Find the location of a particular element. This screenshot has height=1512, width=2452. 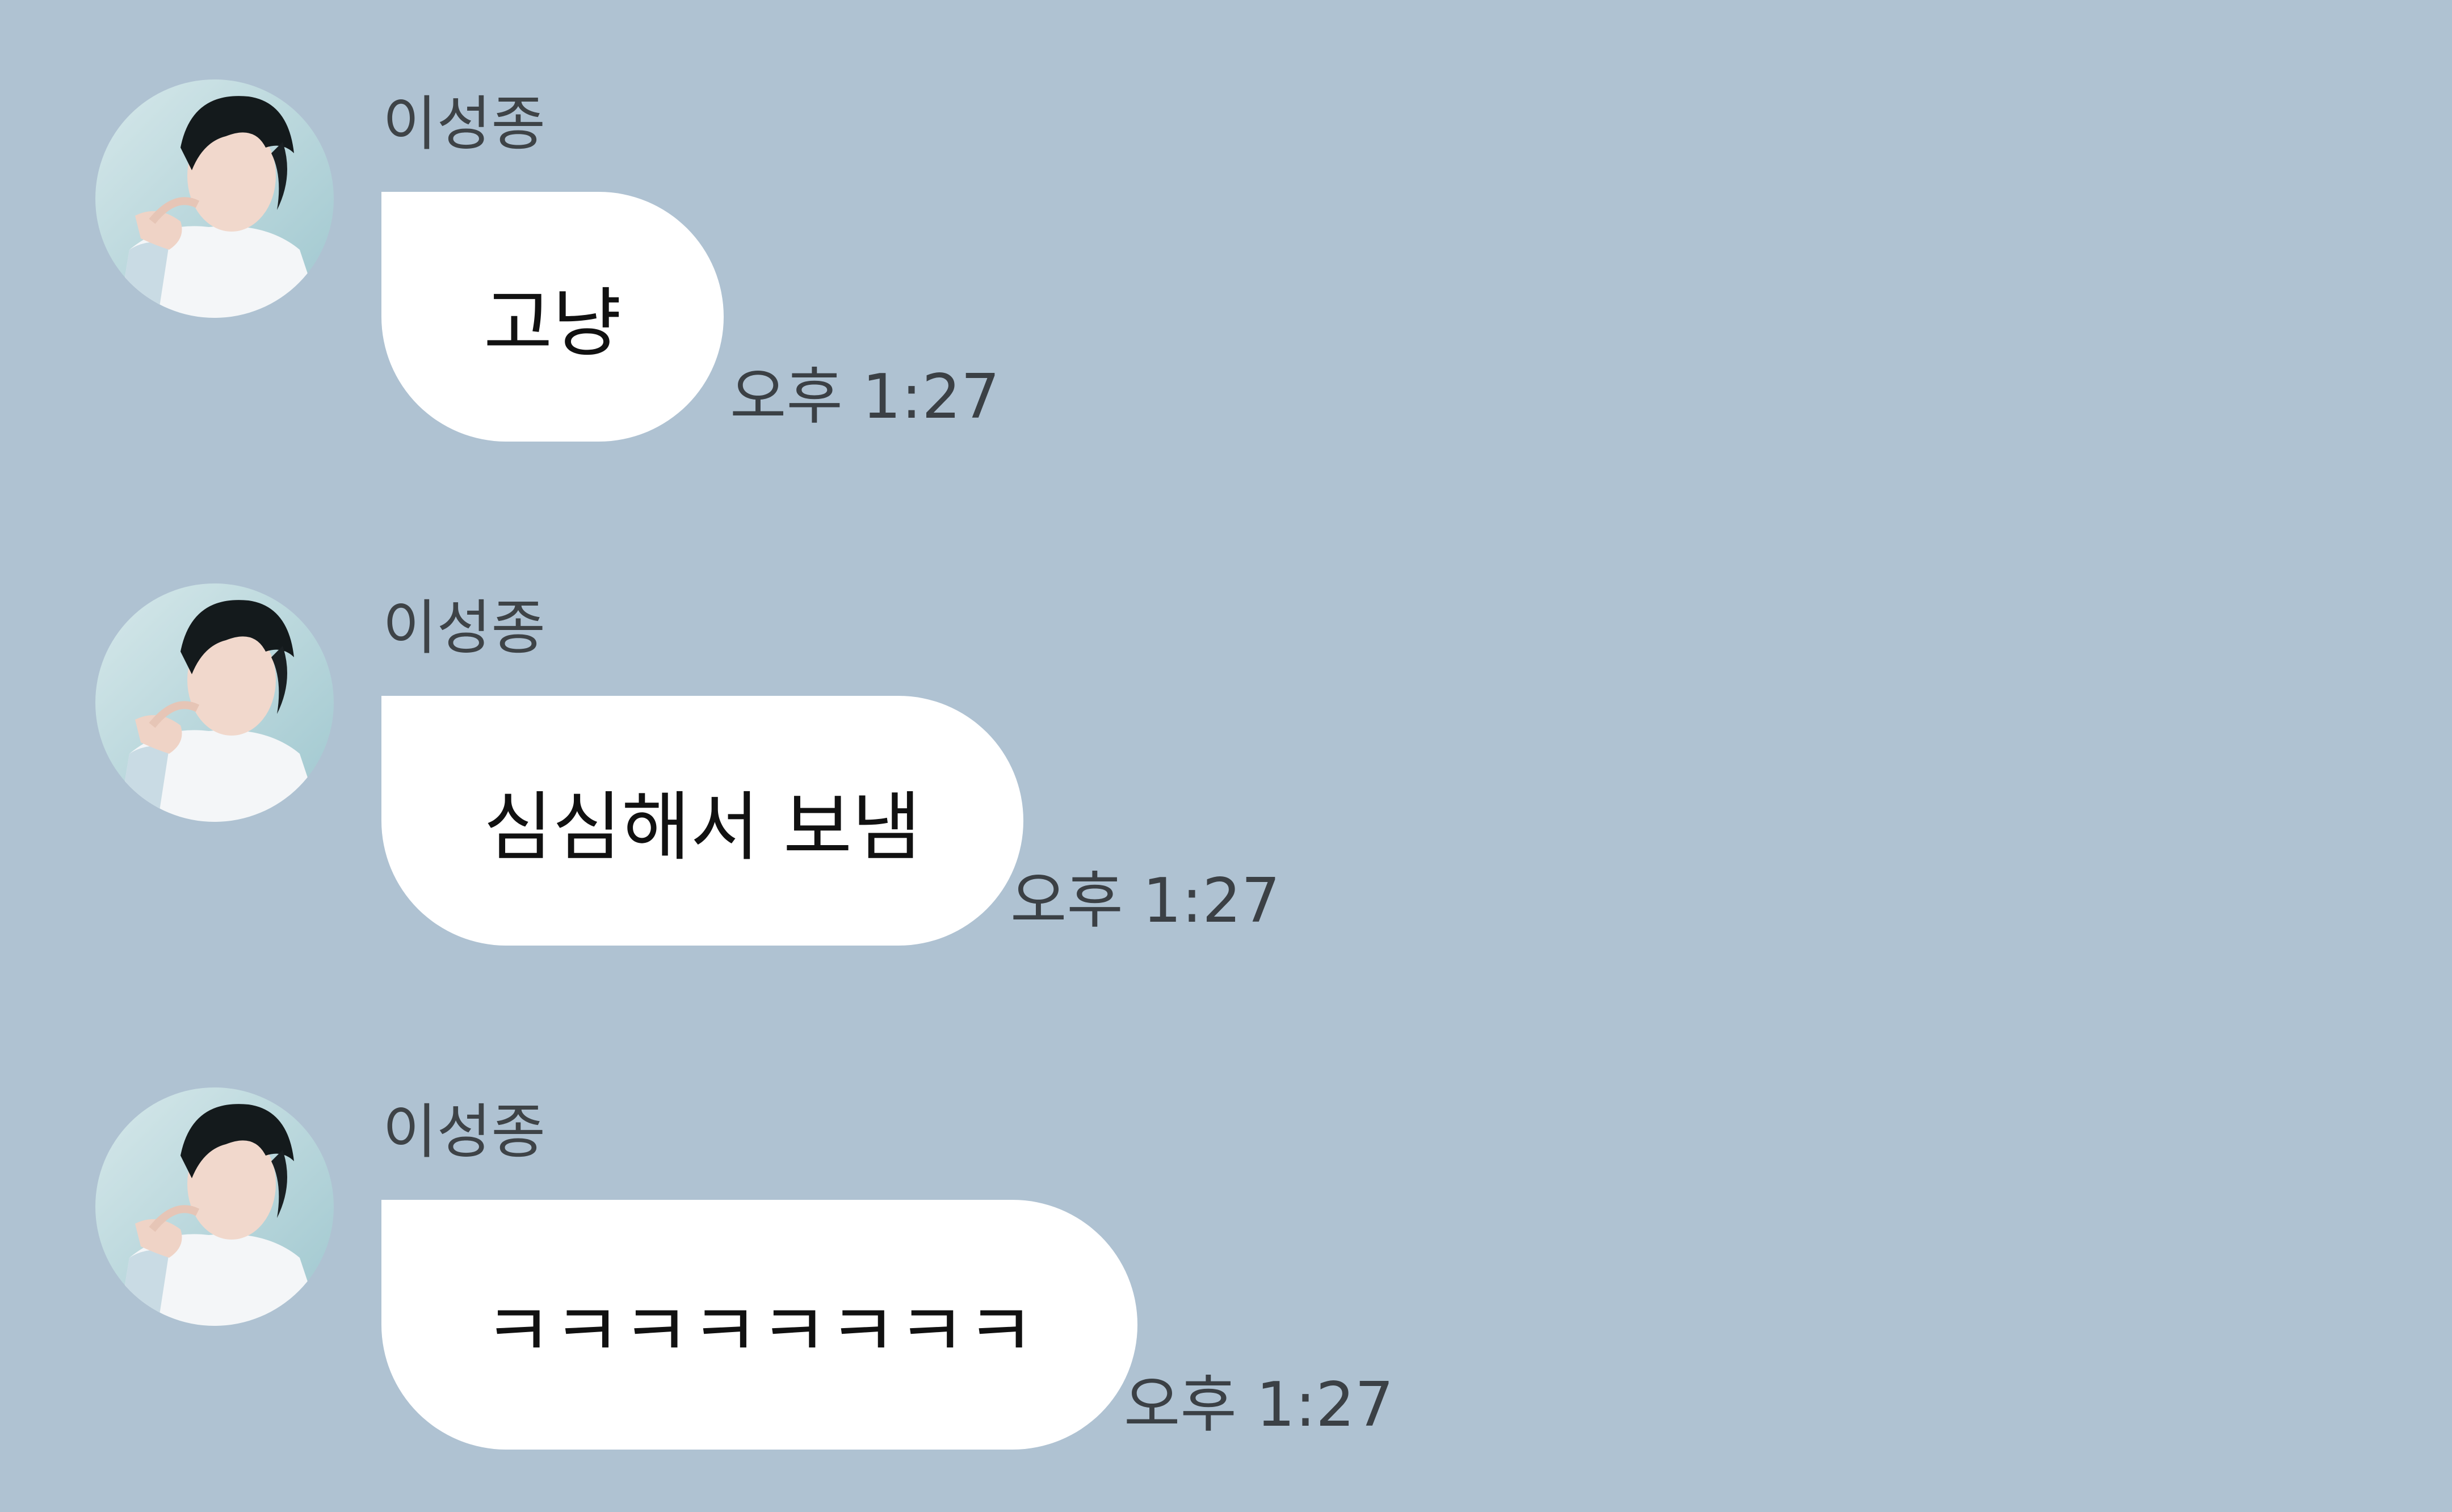

message-bubble: ㅋㅋㅋㅋㅋㅋㅋㅋ is located at coordinates (759, 1325).